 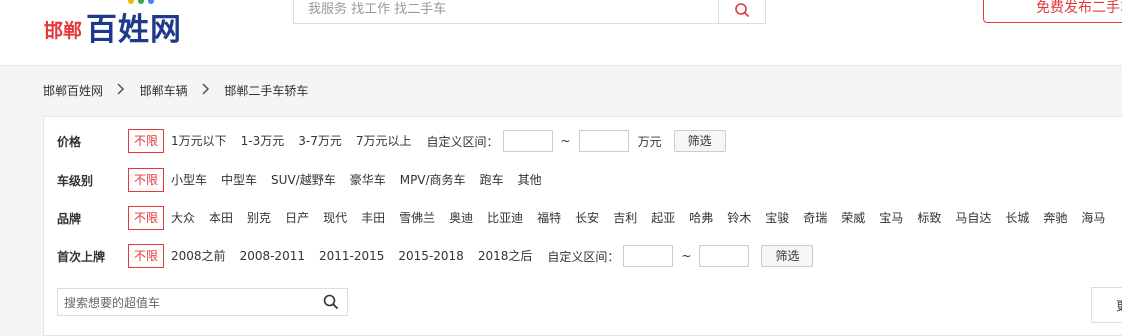 What do you see at coordinates (221, 218) in the screenshot?
I see `brand-option: 本田` at bounding box center [221, 218].